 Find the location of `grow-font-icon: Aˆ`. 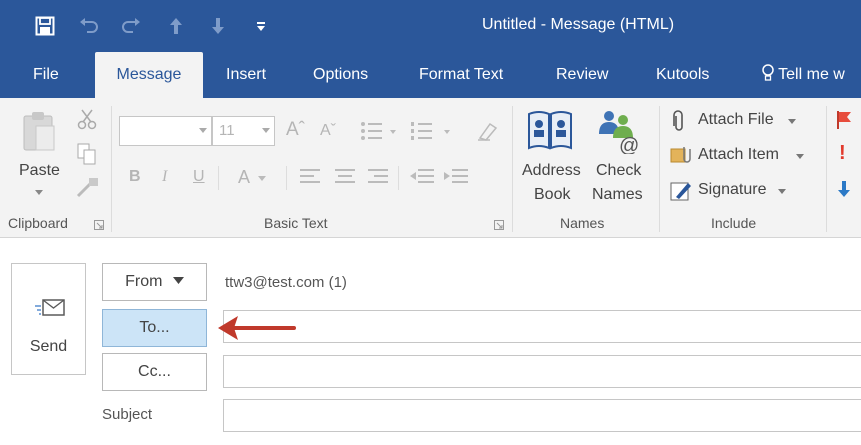

grow-font-icon: Aˆ is located at coordinates (295, 130).